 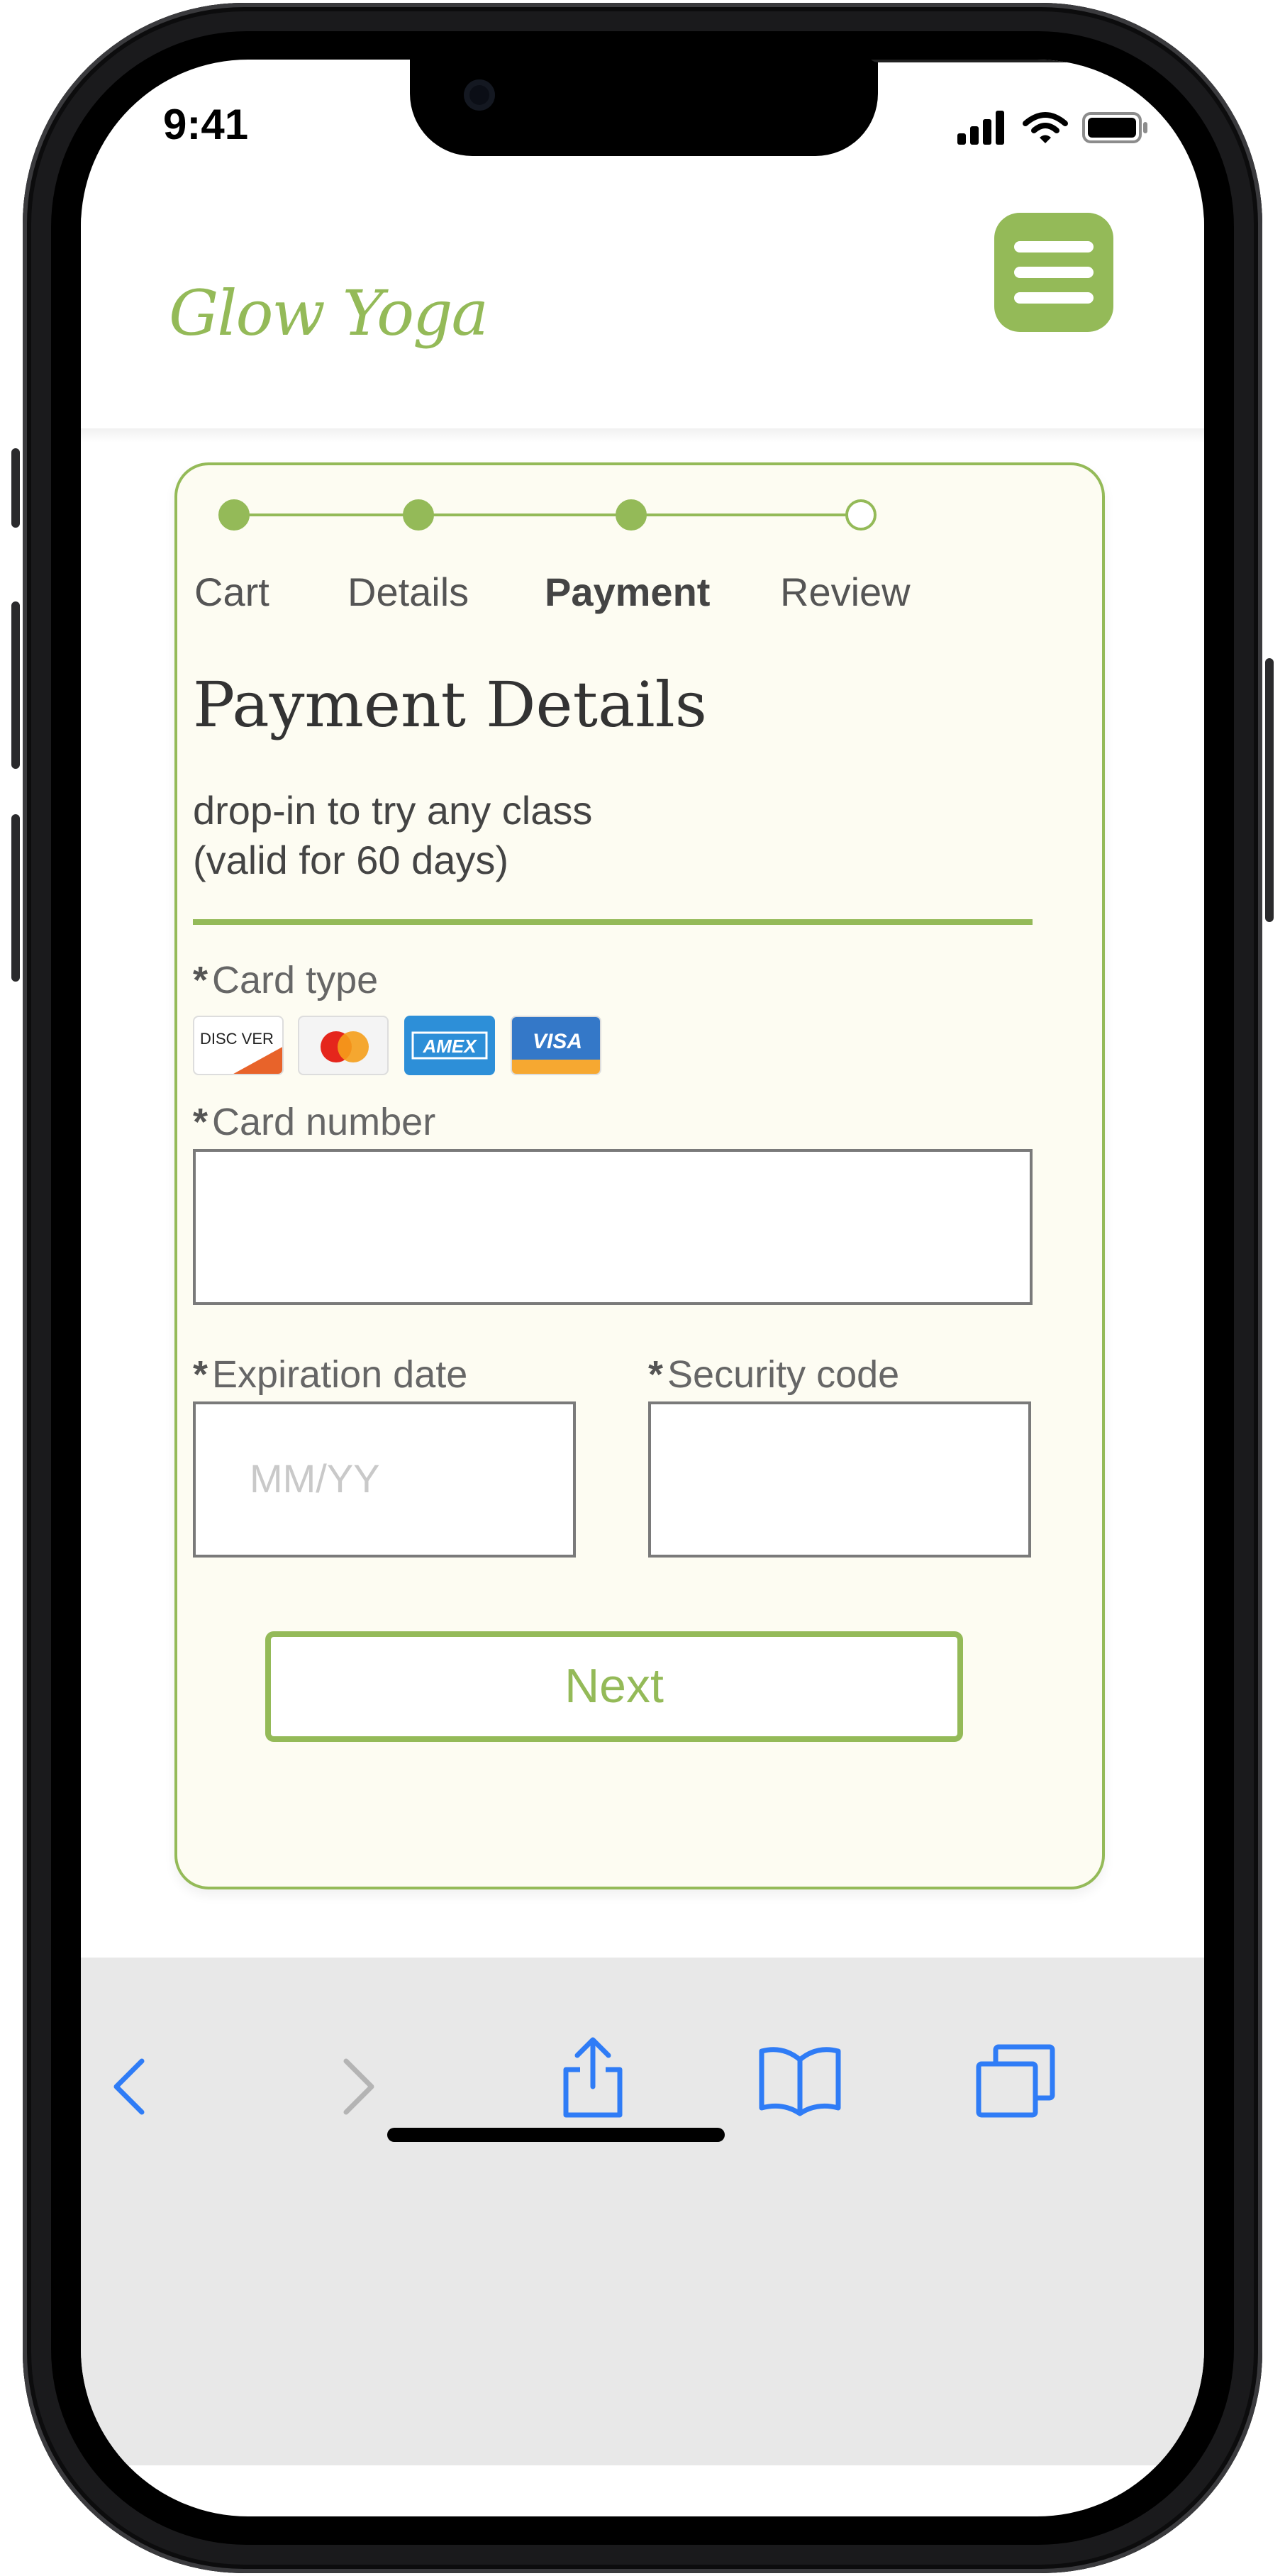 I want to click on discover-card-icon: DISC VER, so click(x=239, y=1045).